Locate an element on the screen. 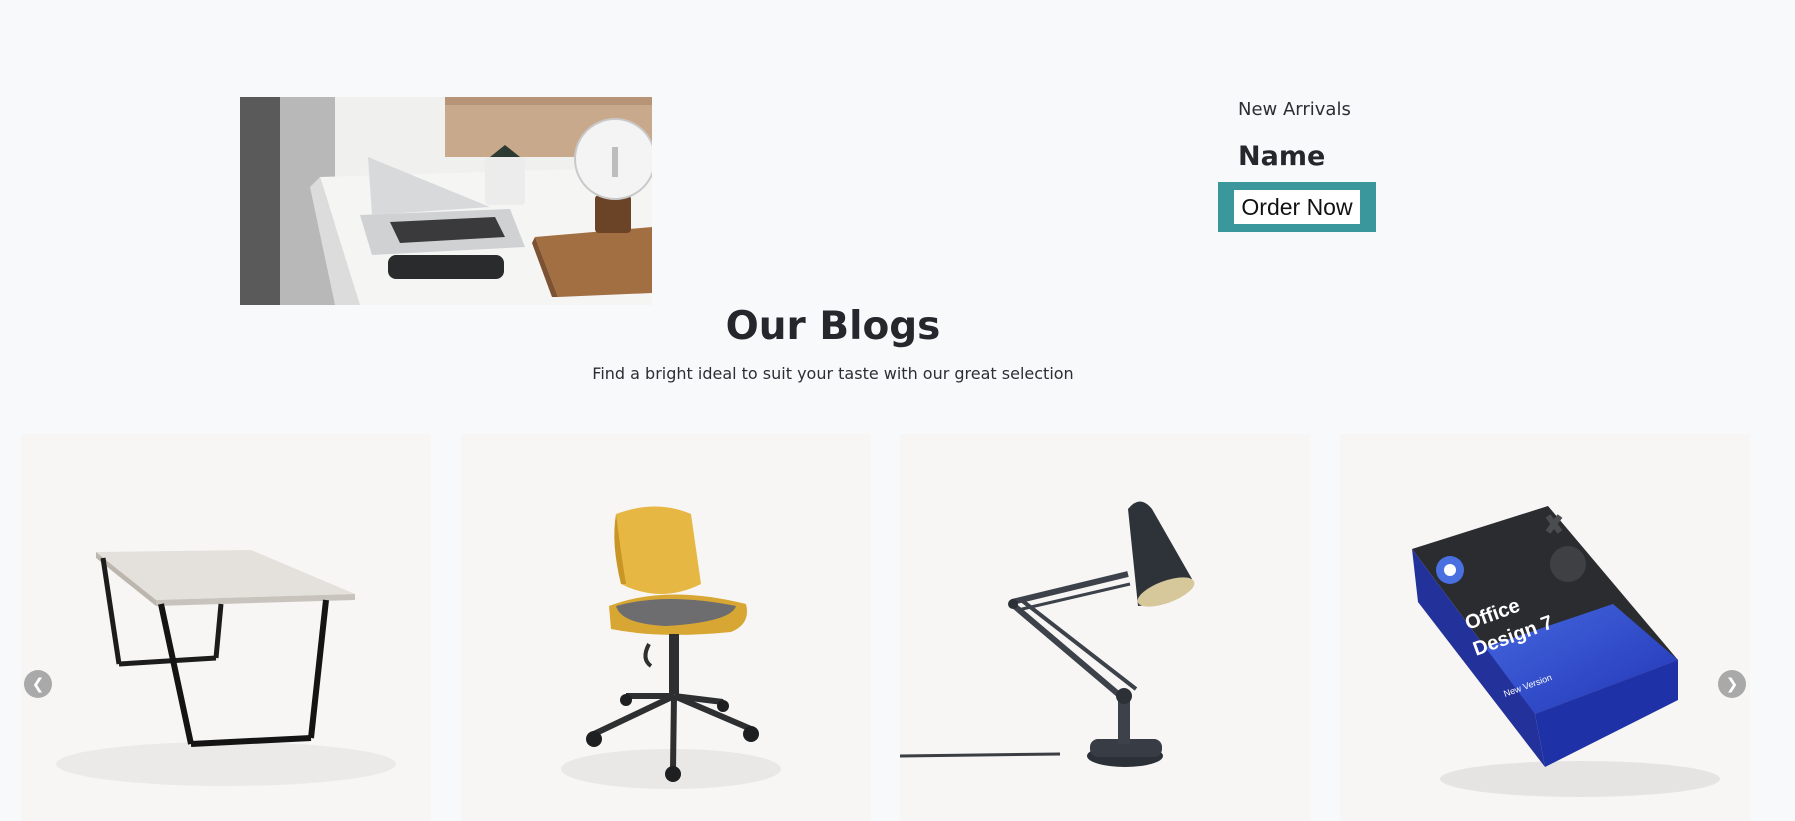 Image resolution: width=1795 pixels, height=821 pixels. carousel-card-table is located at coordinates (226, 627).